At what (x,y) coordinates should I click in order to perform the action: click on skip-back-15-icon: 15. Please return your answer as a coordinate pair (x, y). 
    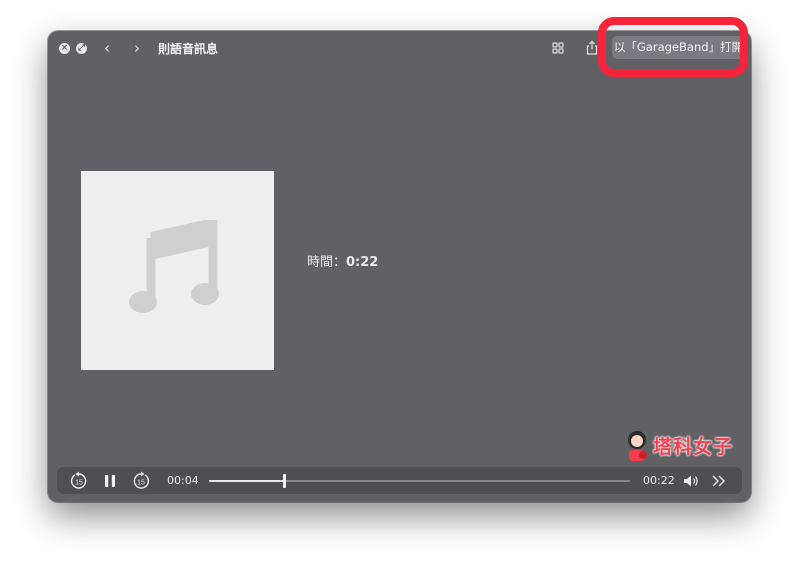
    Looking at the image, I should click on (79, 481).